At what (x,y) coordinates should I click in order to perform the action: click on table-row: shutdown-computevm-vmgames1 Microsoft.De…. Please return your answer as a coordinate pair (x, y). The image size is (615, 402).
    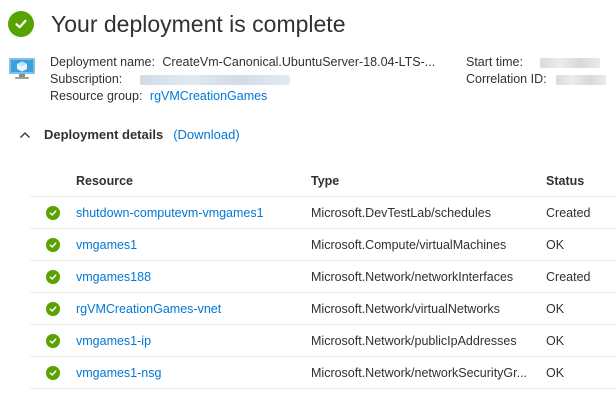
    Looking at the image, I should click on (322, 213).